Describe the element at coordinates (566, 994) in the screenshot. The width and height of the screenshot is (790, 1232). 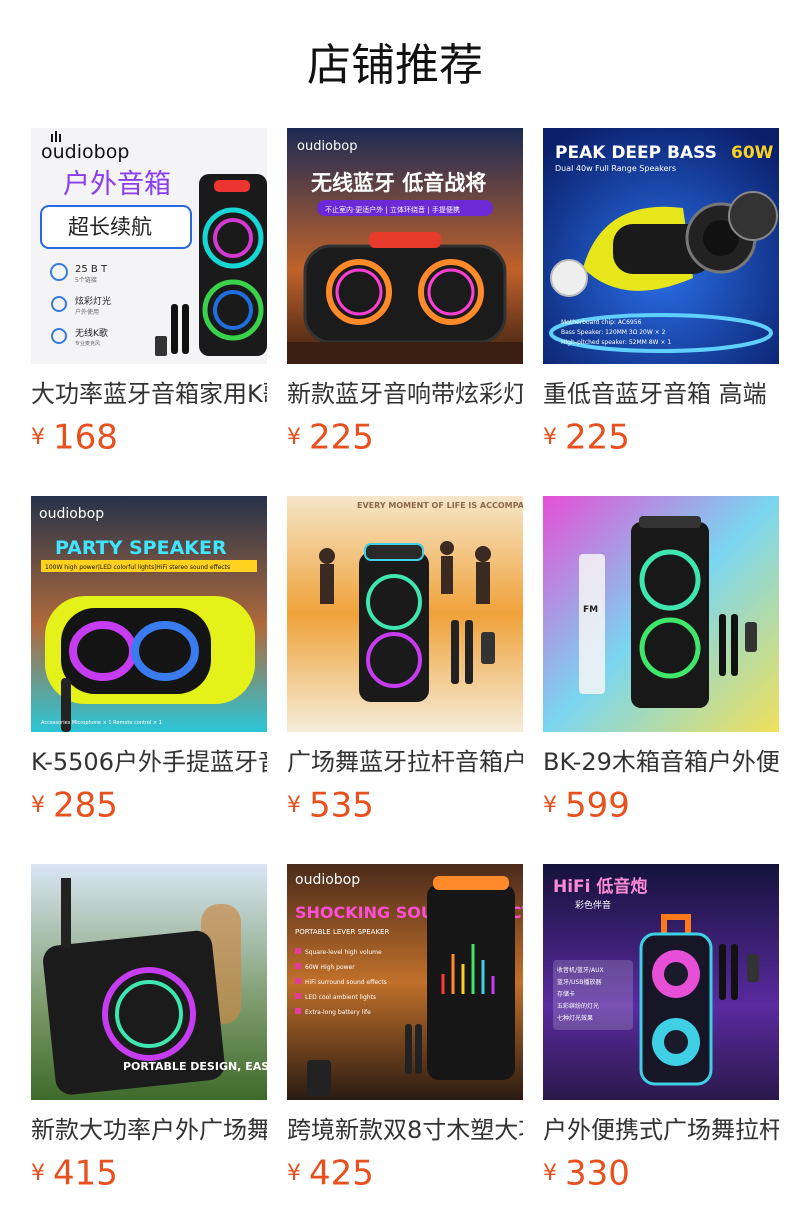
I see `svg-text: 存储卡` at that location.